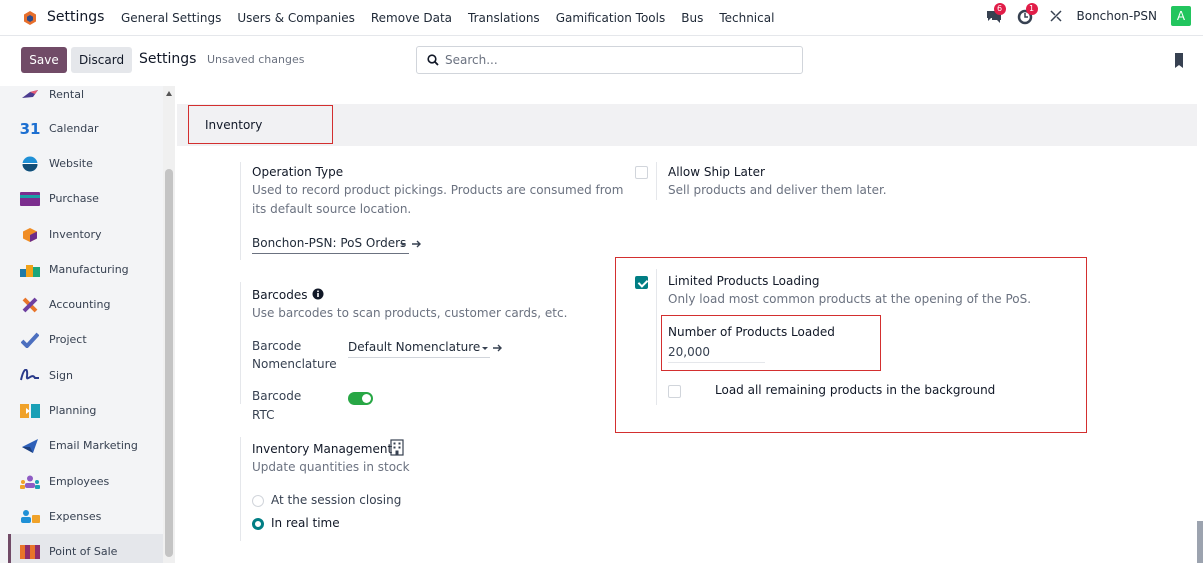  I want to click on content-scrollbar-thumb, so click(1200, 542).